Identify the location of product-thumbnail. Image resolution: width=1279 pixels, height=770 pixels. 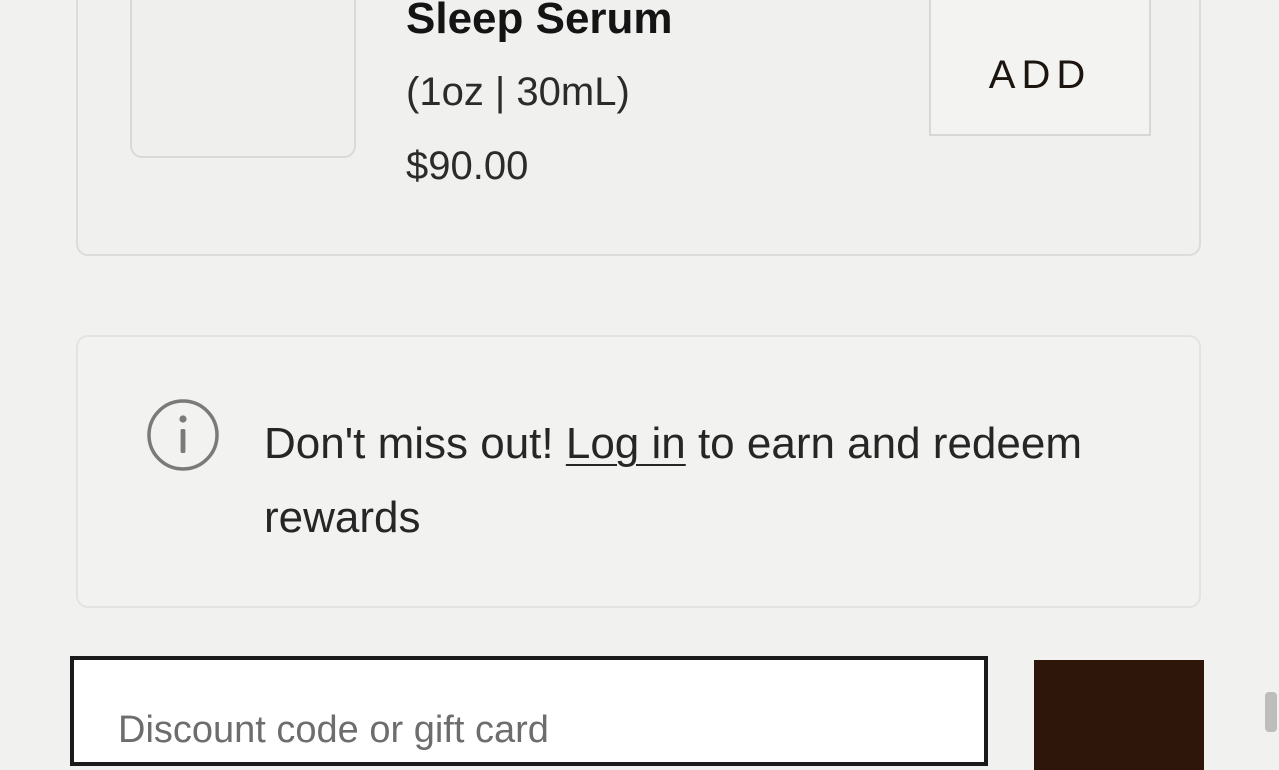
(243, 79).